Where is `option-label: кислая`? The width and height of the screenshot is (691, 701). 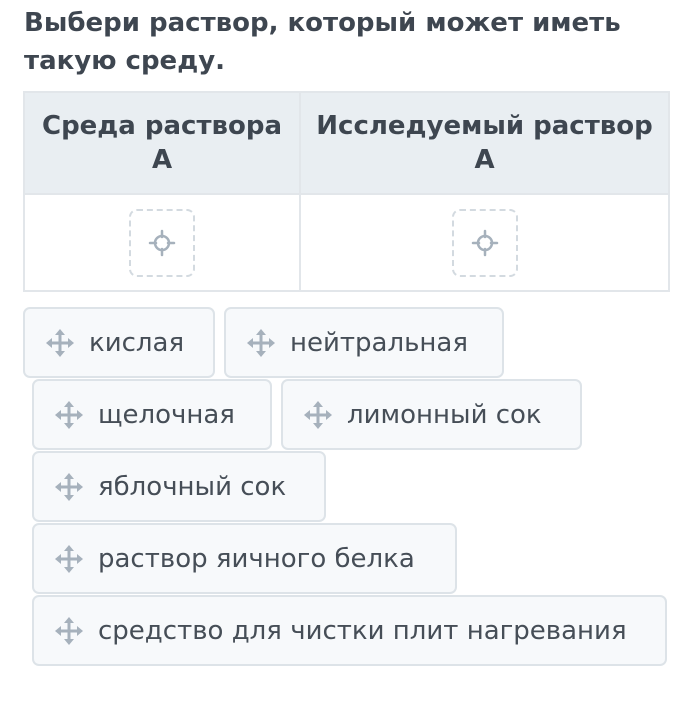 option-label: кислая is located at coordinates (137, 342).